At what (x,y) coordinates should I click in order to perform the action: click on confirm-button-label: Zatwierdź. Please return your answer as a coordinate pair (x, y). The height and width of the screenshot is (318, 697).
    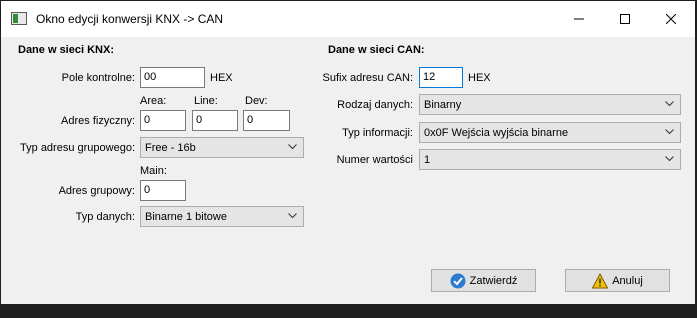
    Looking at the image, I should click on (493, 280).